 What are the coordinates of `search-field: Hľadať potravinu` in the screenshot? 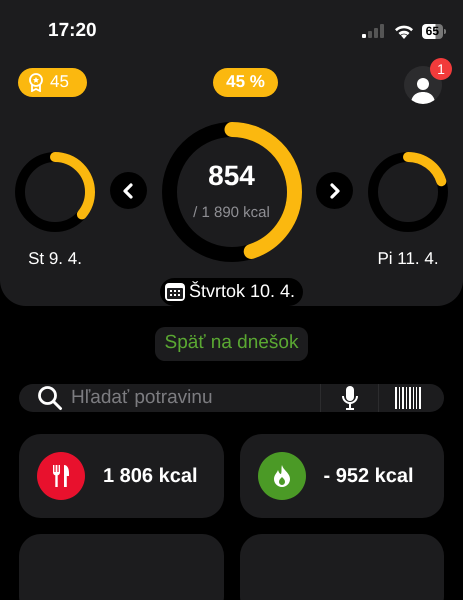 It's located at (195, 398).